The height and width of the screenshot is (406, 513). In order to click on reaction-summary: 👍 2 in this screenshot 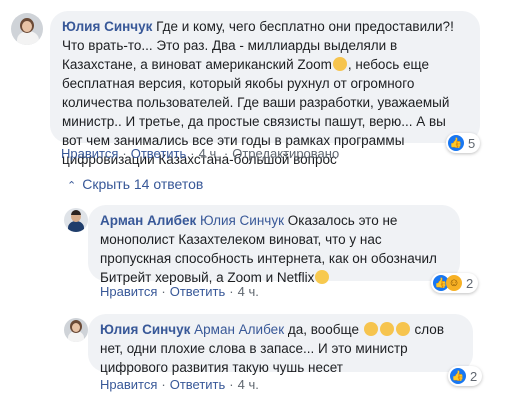, I will do `click(465, 376)`.